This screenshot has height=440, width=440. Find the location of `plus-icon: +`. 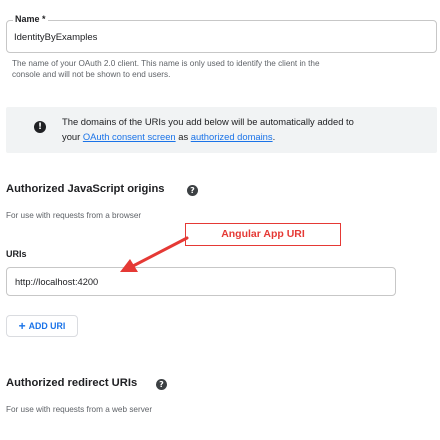

plus-icon: + is located at coordinates (22, 326).